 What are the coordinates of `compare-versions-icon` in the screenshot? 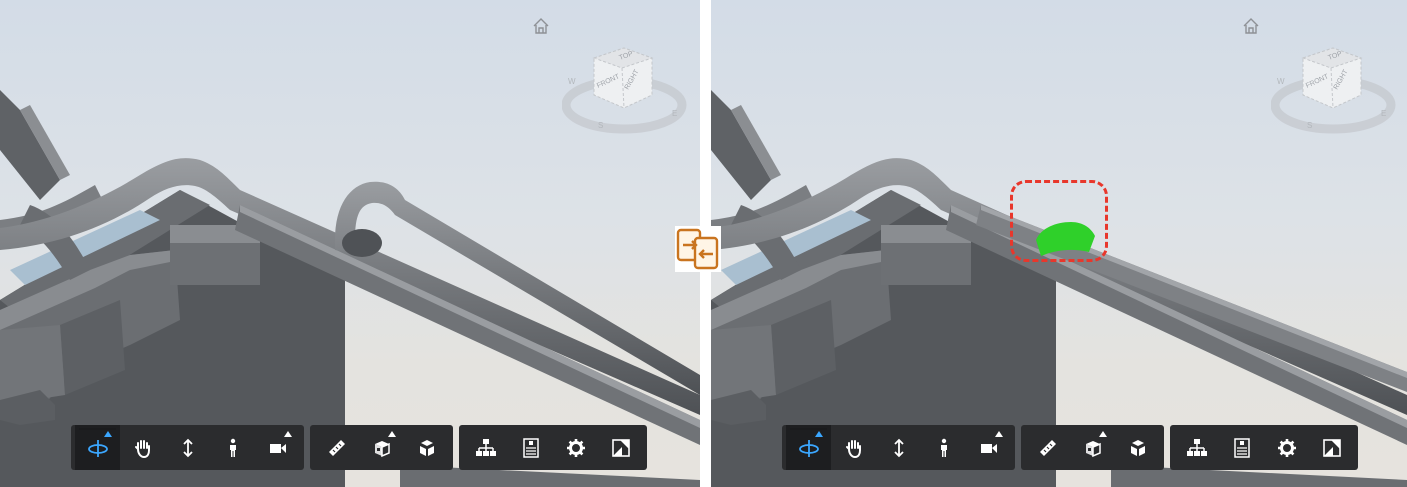 It's located at (698, 249).